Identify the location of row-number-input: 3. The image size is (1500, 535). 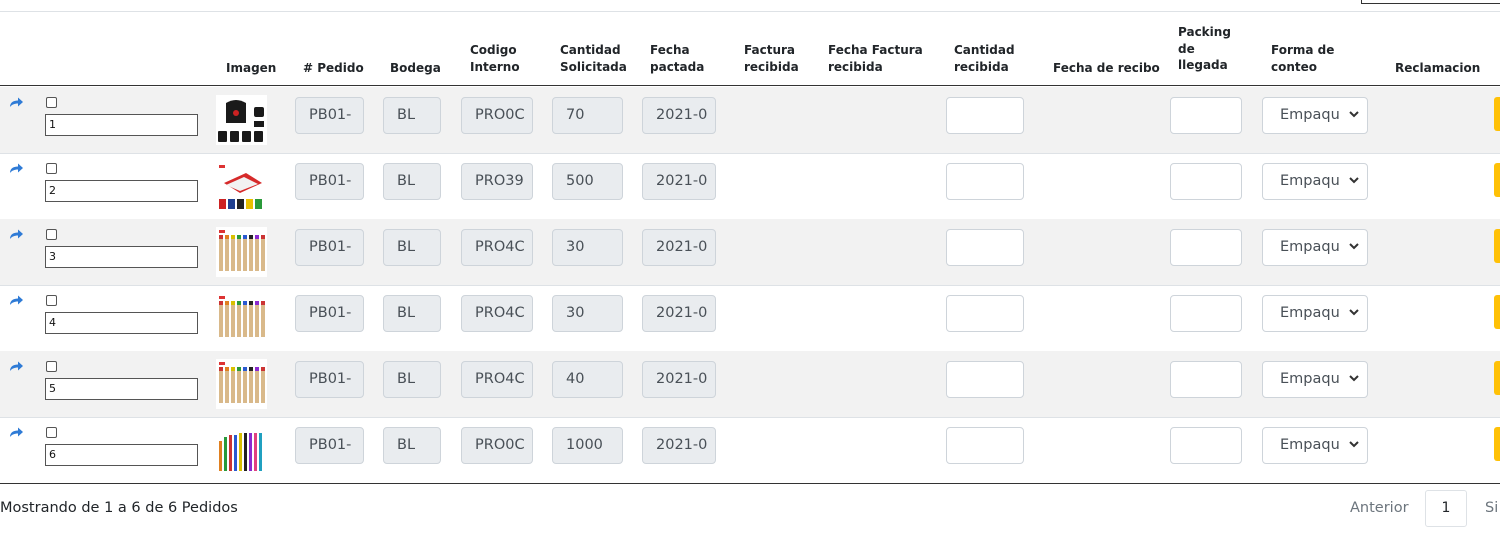
(121, 257).